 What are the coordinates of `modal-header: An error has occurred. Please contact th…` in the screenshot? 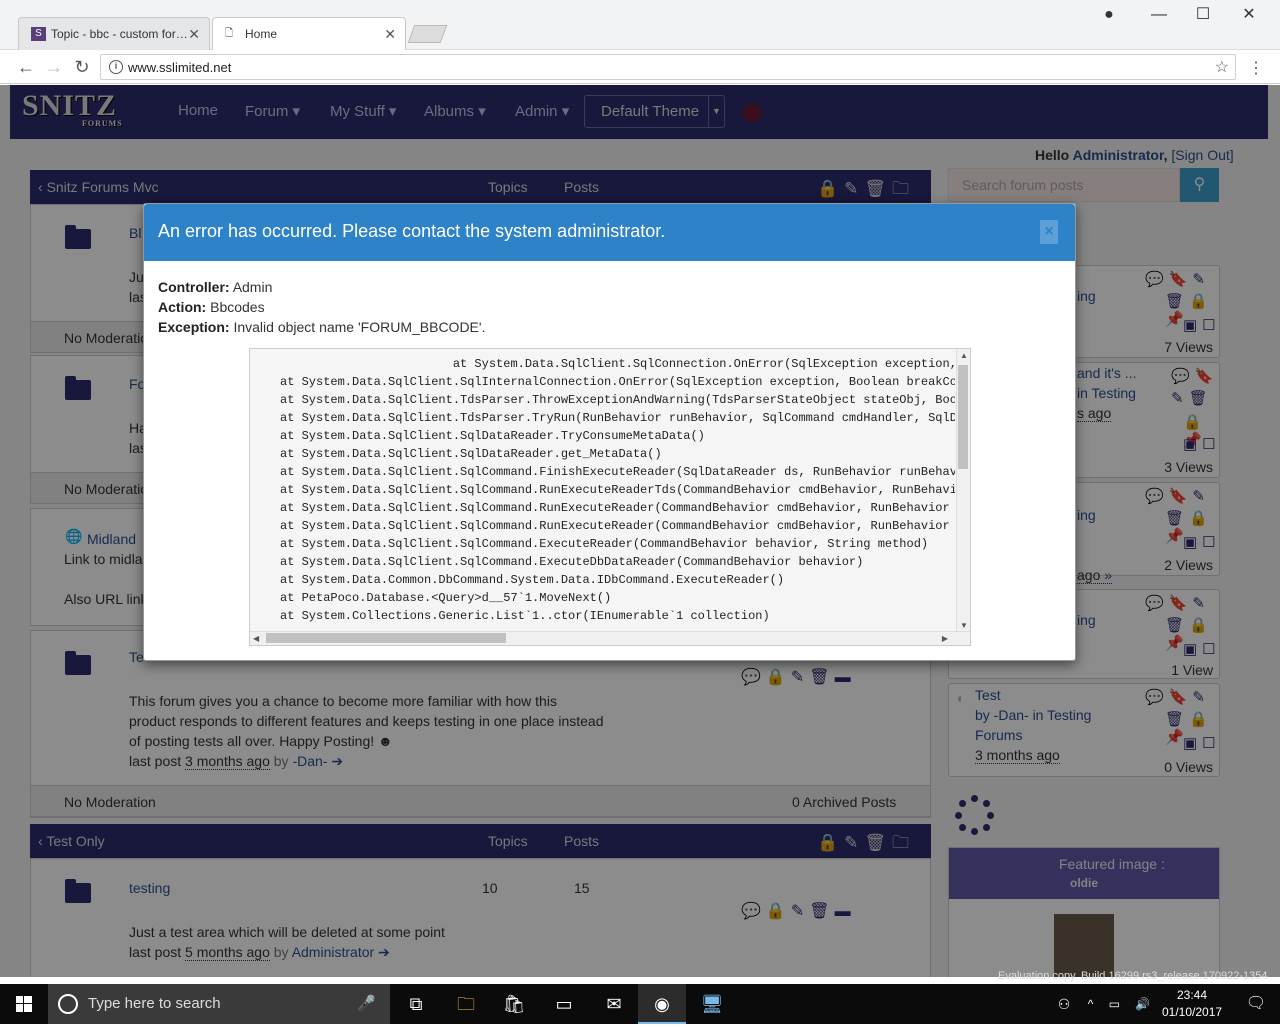 It's located at (609, 232).